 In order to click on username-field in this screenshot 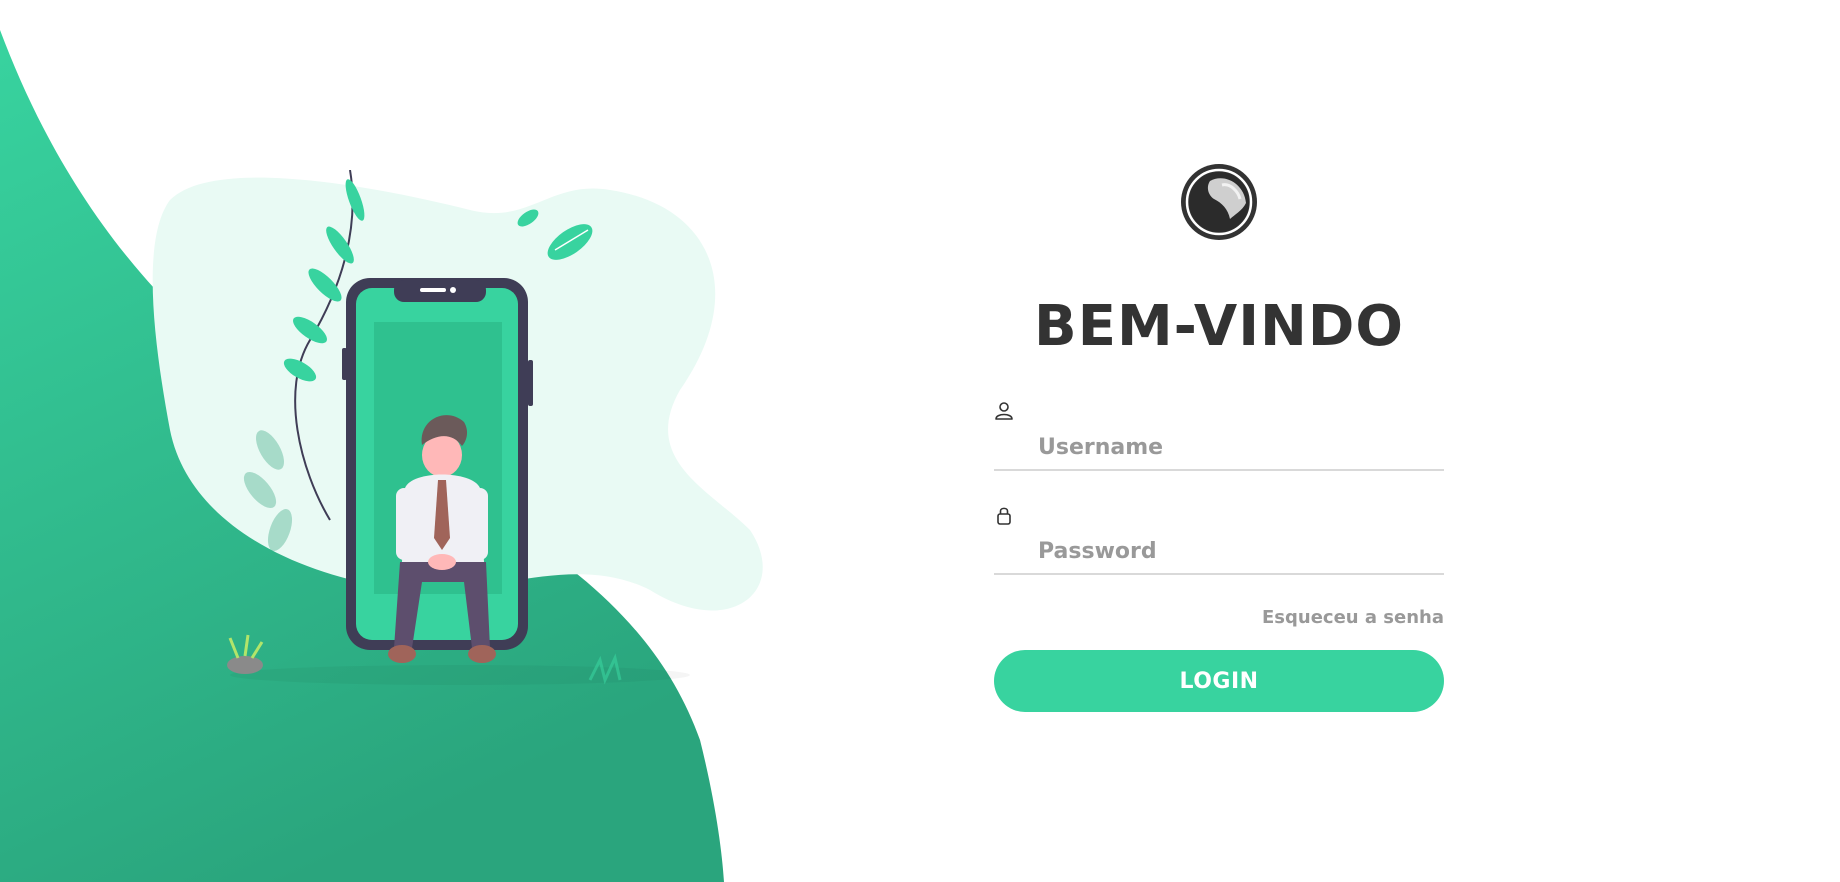, I will do `click(1219, 436)`.